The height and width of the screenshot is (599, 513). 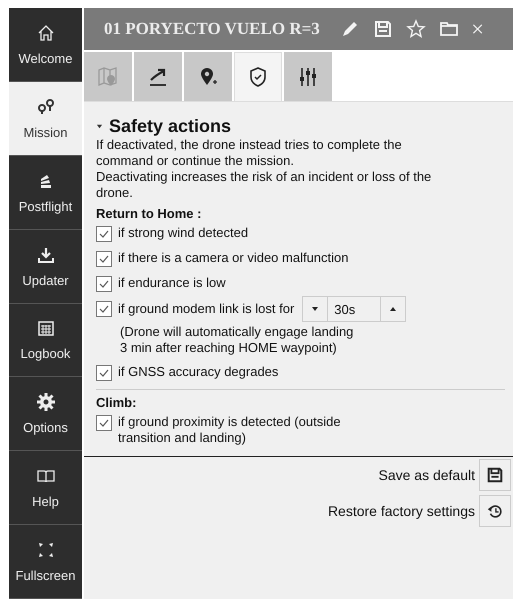 I want to click on window-title: 01 PORYECTO VUELO R=3, so click(x=212, y=29).